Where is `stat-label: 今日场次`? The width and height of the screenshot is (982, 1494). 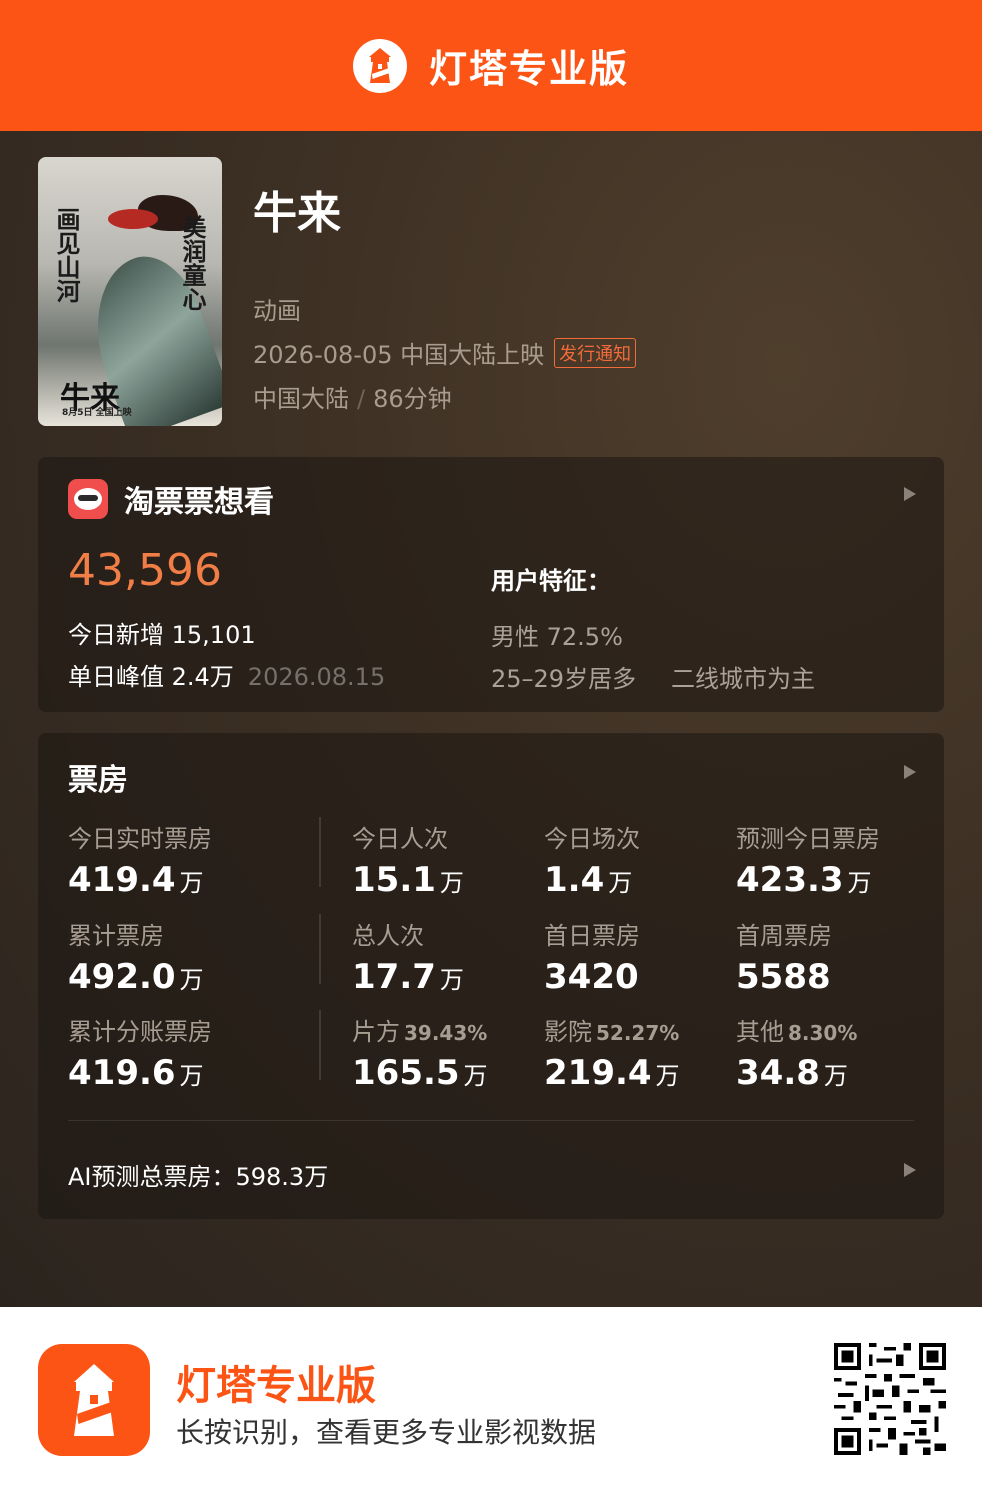 stat-label: 今日场次 is located at coordinates (592, 839).